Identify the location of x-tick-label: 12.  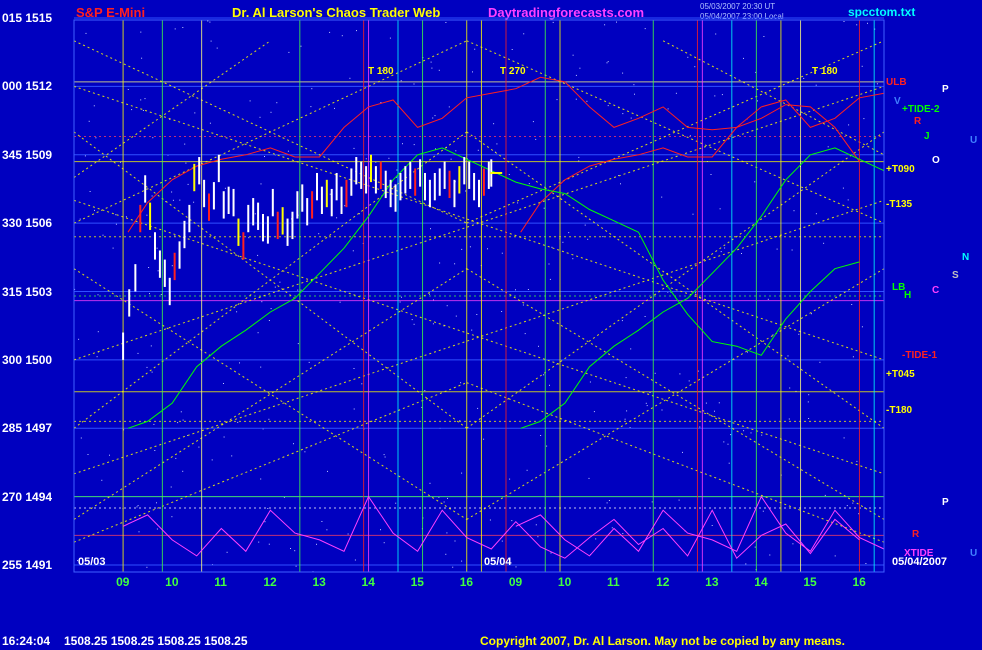
(270, 582).